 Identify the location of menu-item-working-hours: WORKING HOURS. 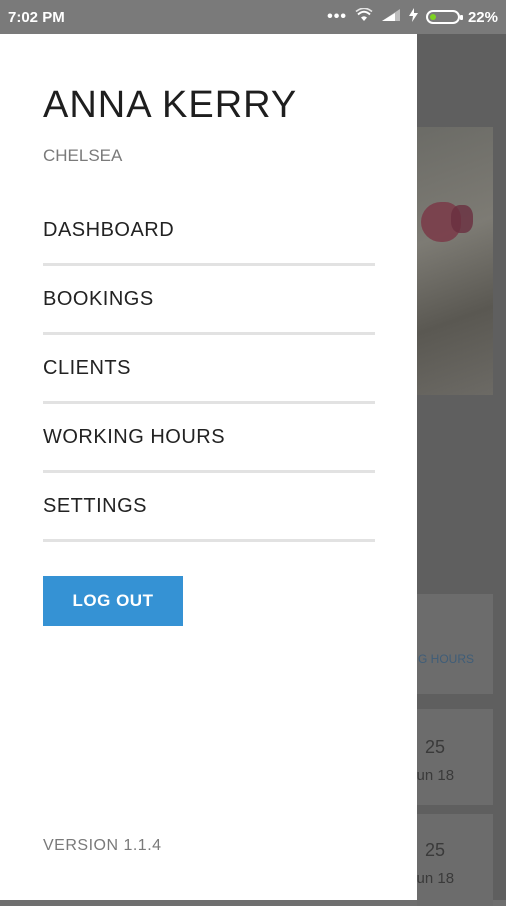
(209, 438).